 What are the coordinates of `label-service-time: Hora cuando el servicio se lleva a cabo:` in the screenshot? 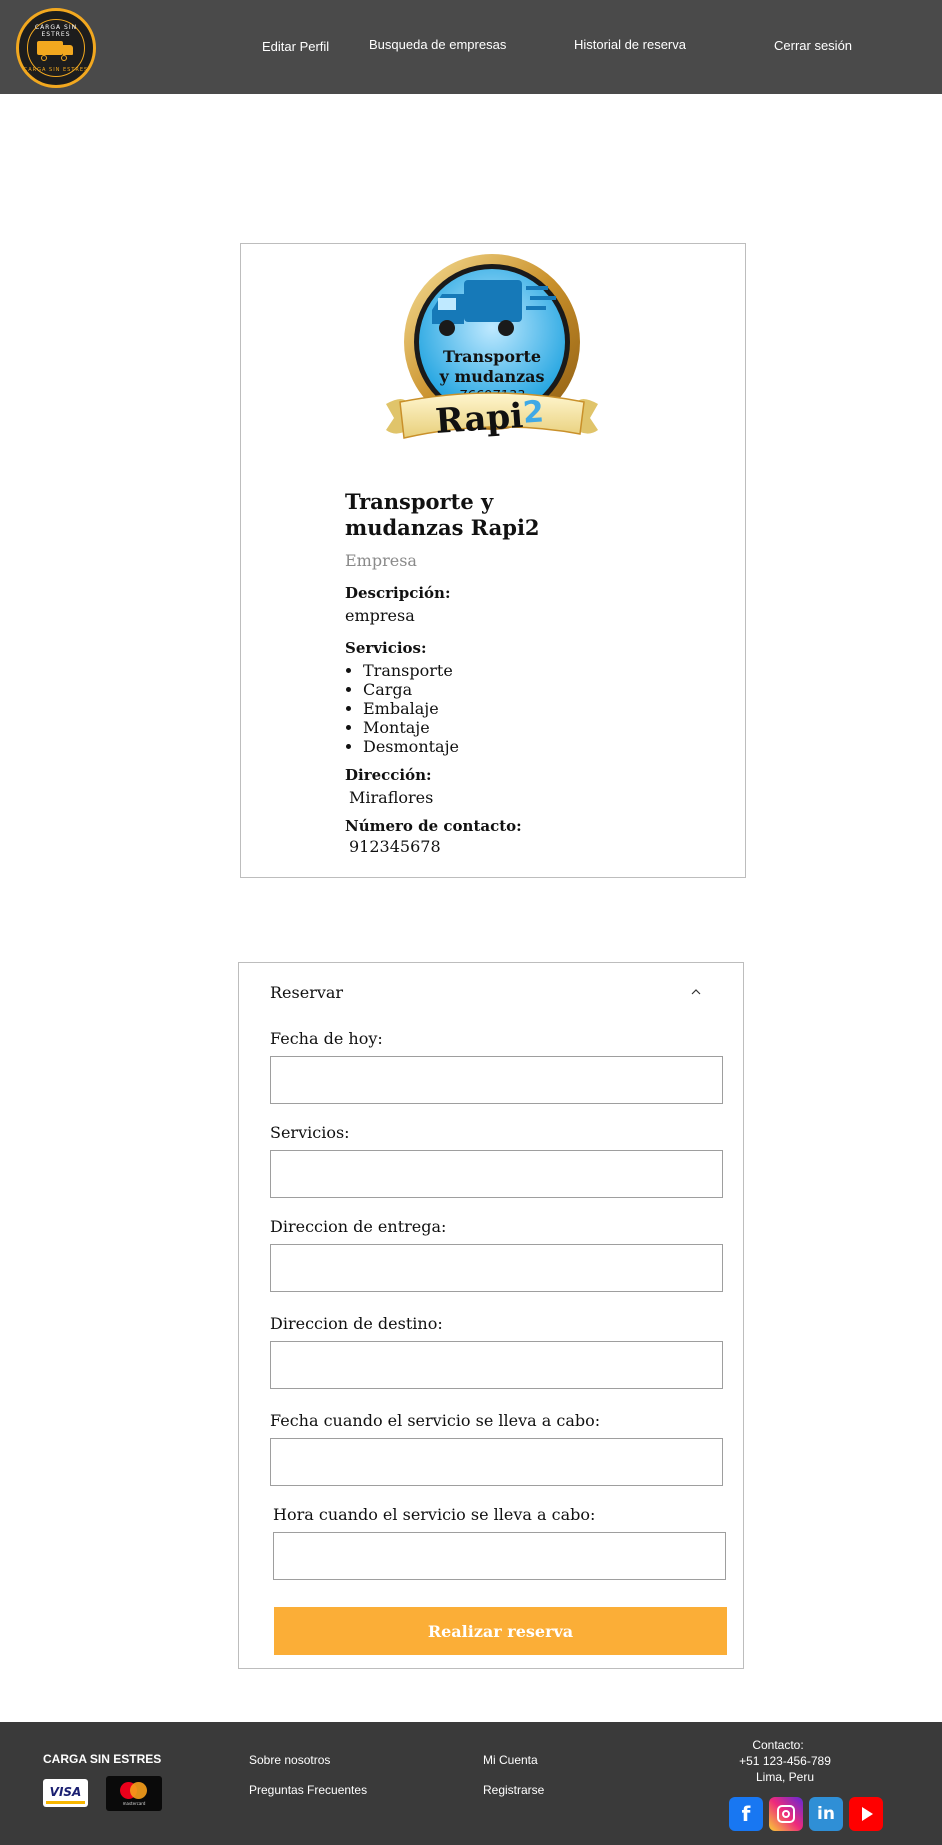 It's located at (434, 1514).